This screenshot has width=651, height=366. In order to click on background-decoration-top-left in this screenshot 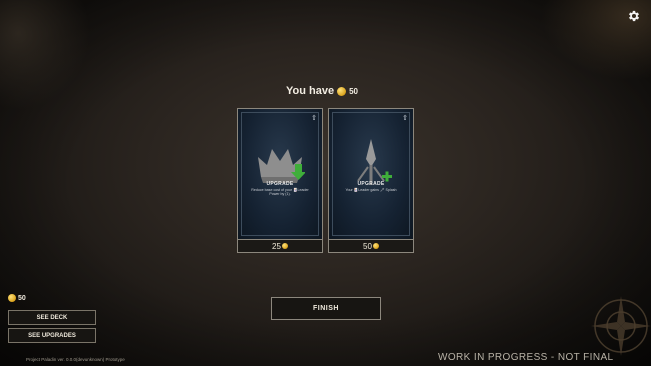, I will do `click(45, 55)`.